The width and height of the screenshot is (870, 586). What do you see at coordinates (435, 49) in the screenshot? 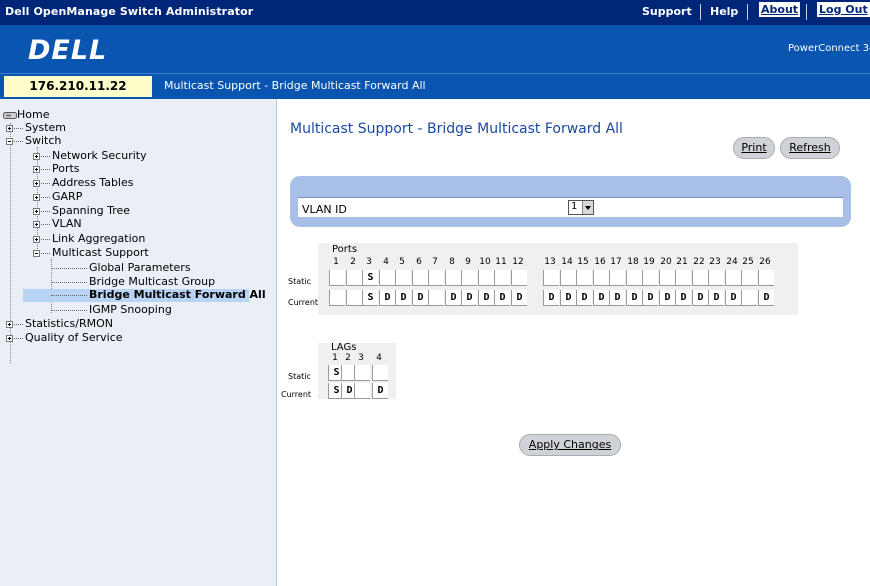
I see `logo-bar: DELL PowerConnect 3448` at bounding box center [435, 49].